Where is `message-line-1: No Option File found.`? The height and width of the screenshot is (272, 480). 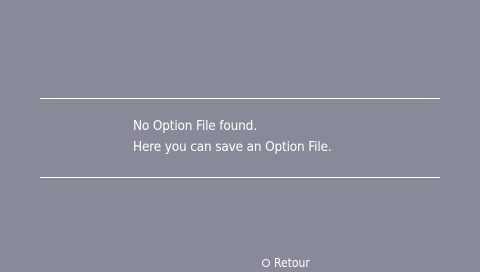
message-line-1: No Option File found. is located at coordinates (195, 126).